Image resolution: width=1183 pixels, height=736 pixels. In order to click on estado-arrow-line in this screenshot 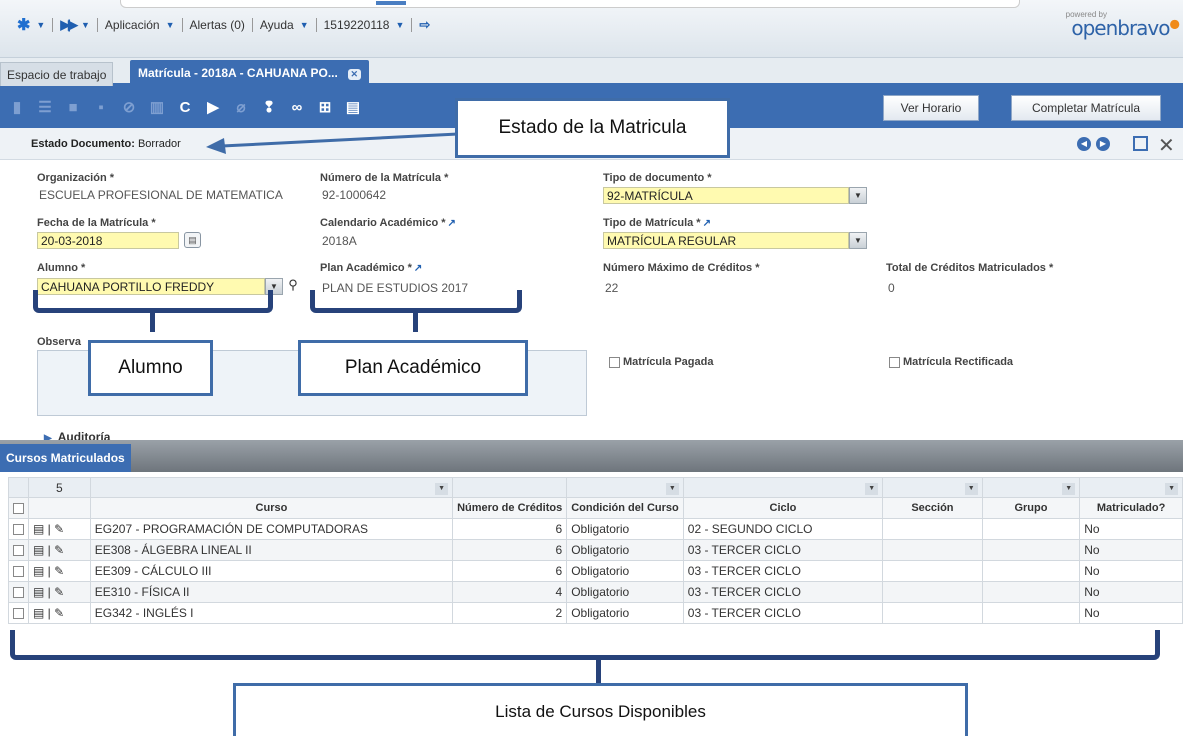, I will do `click(340, 140)`.